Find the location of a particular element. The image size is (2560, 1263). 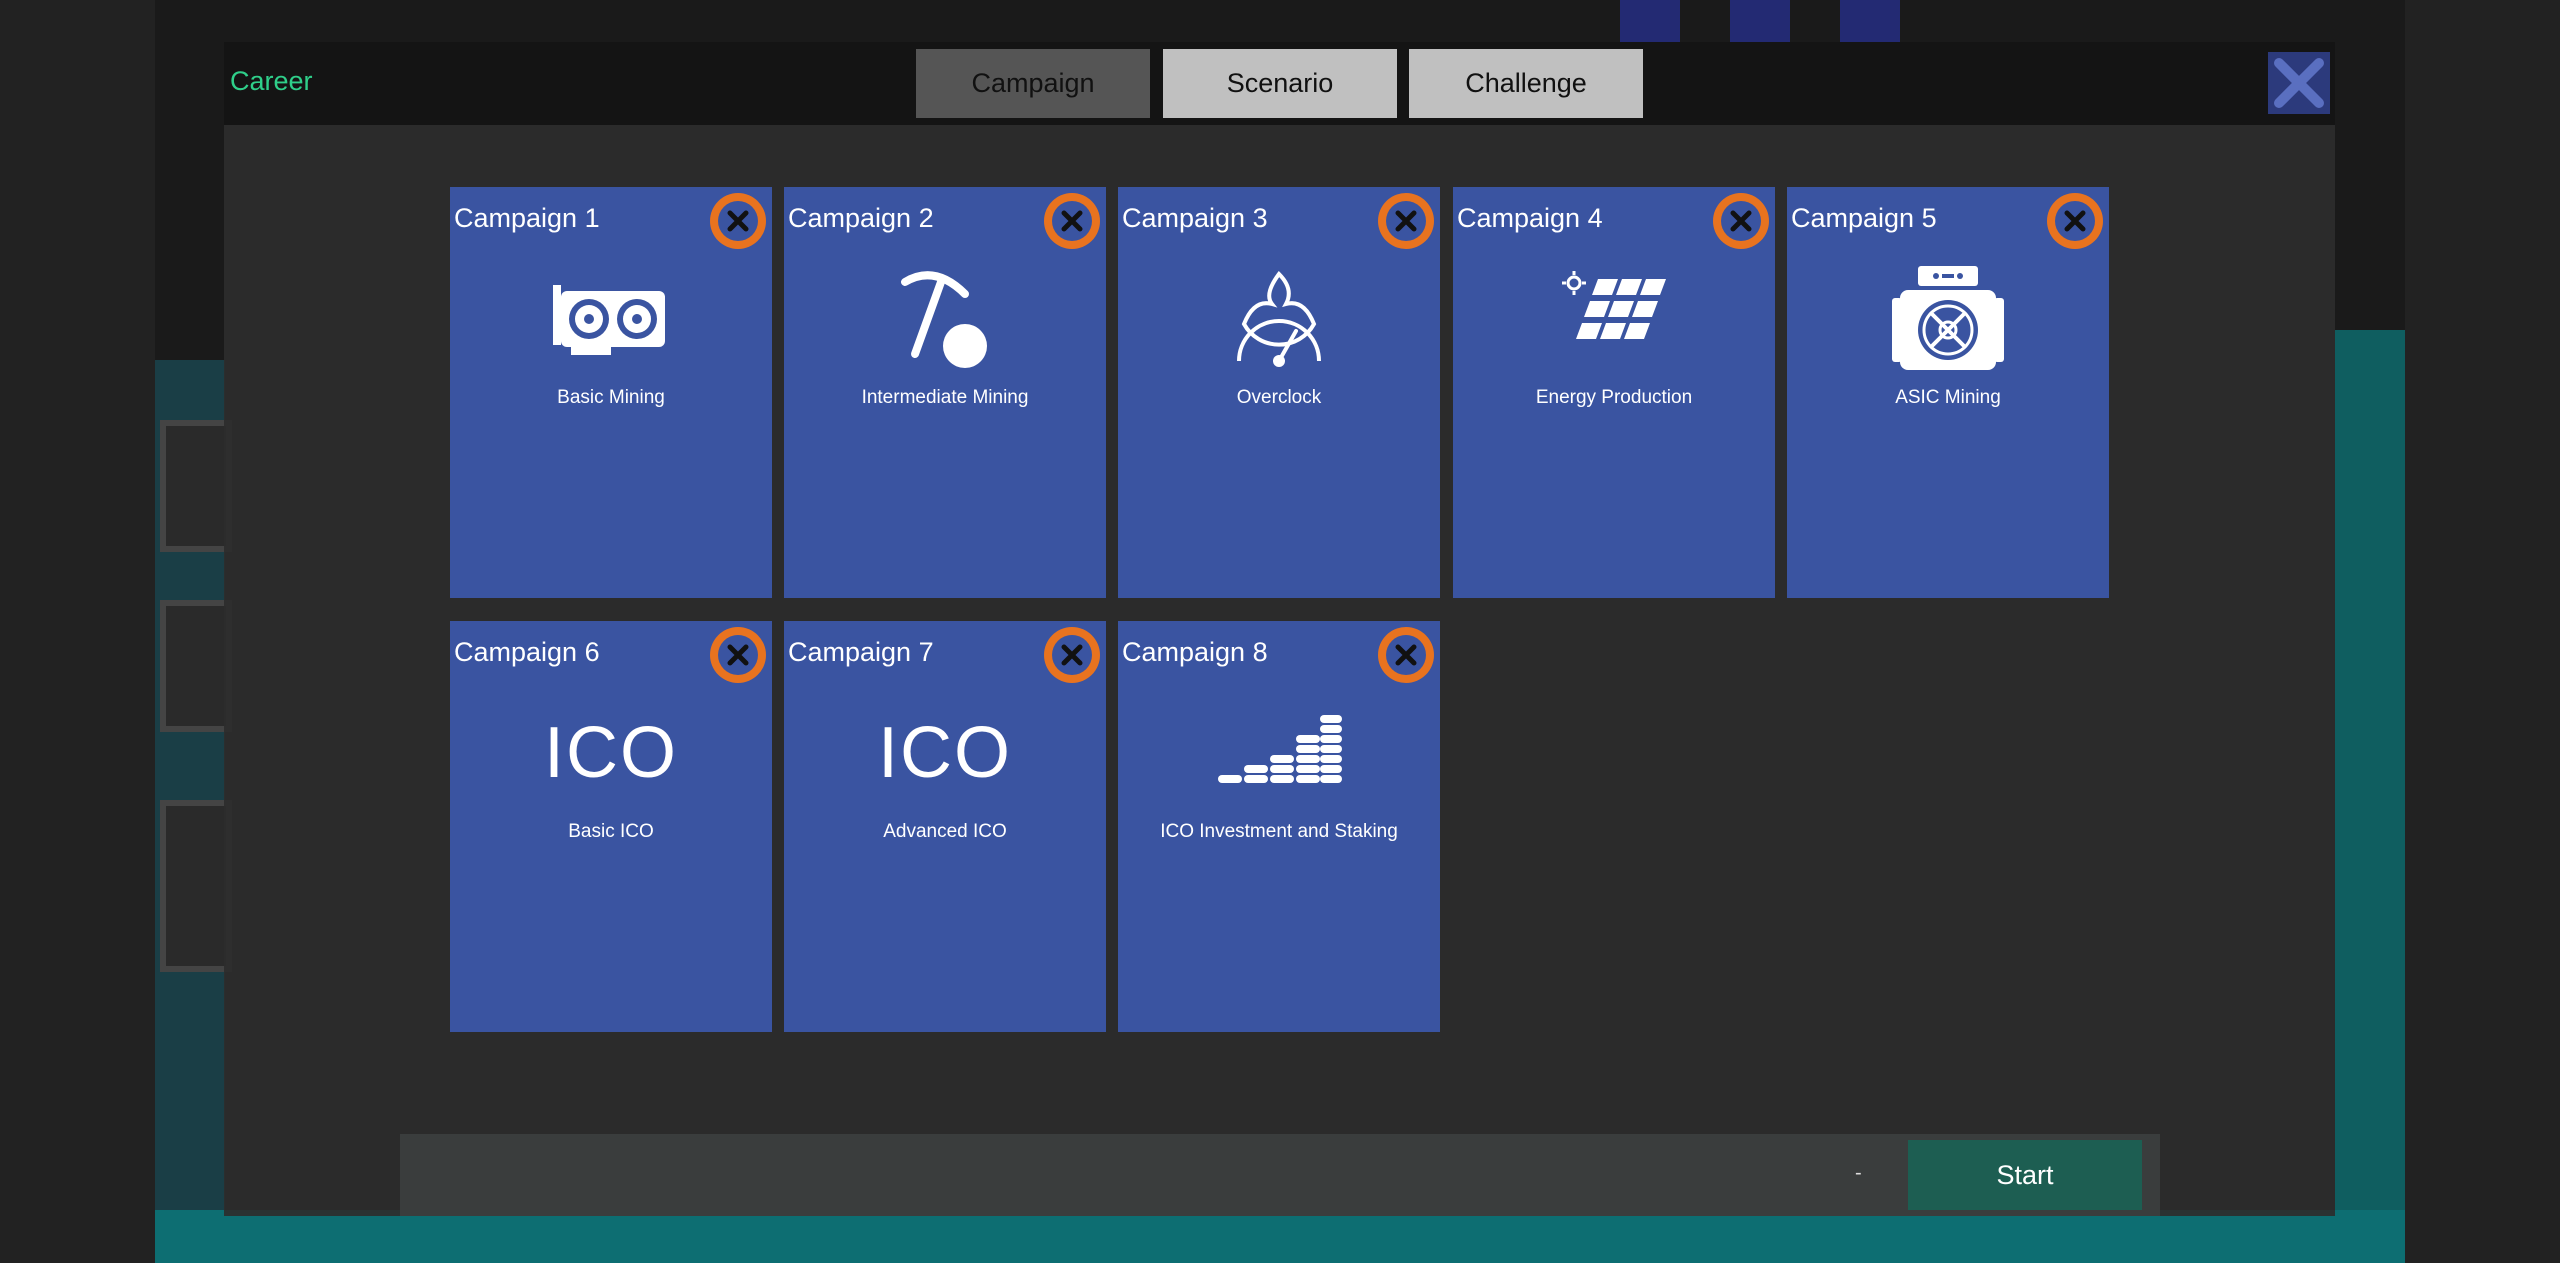

campaign-card-1: Campaign 1 Basic Mining is located at coordinates (611, 392).